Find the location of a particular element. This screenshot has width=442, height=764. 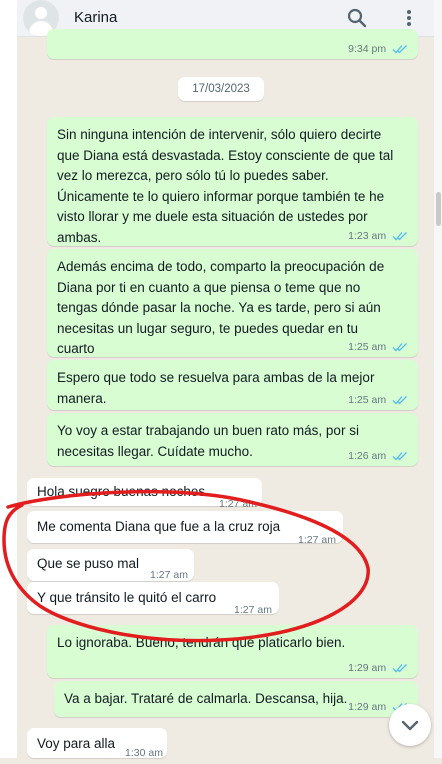

message-meta: 1:29 am is located at coordinates (378, 668).